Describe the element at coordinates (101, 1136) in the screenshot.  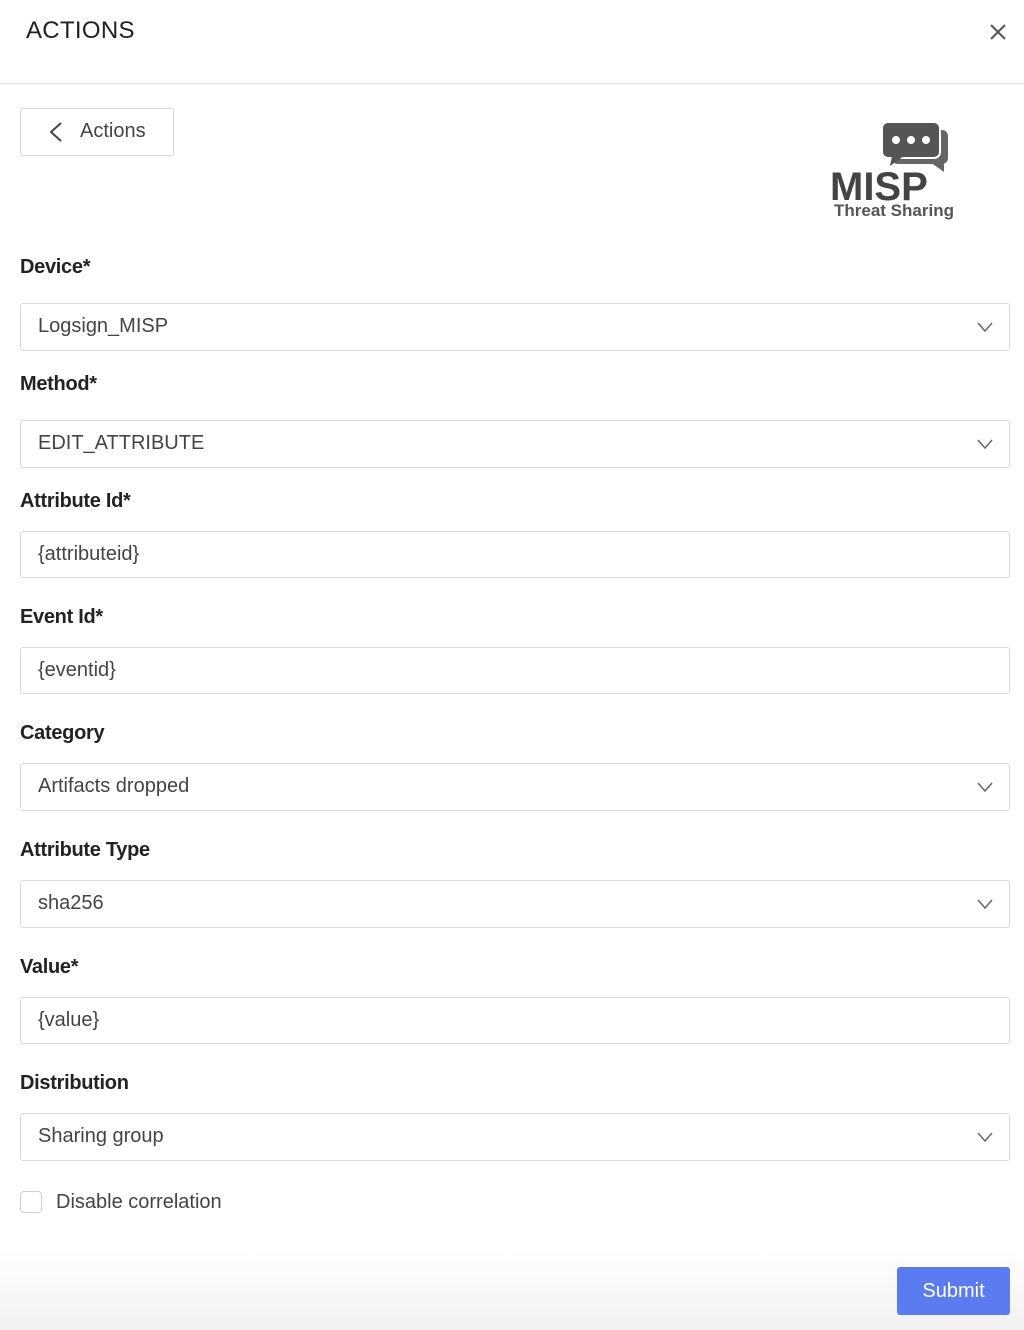
I see `distribution-value: Sharing group` at that location.